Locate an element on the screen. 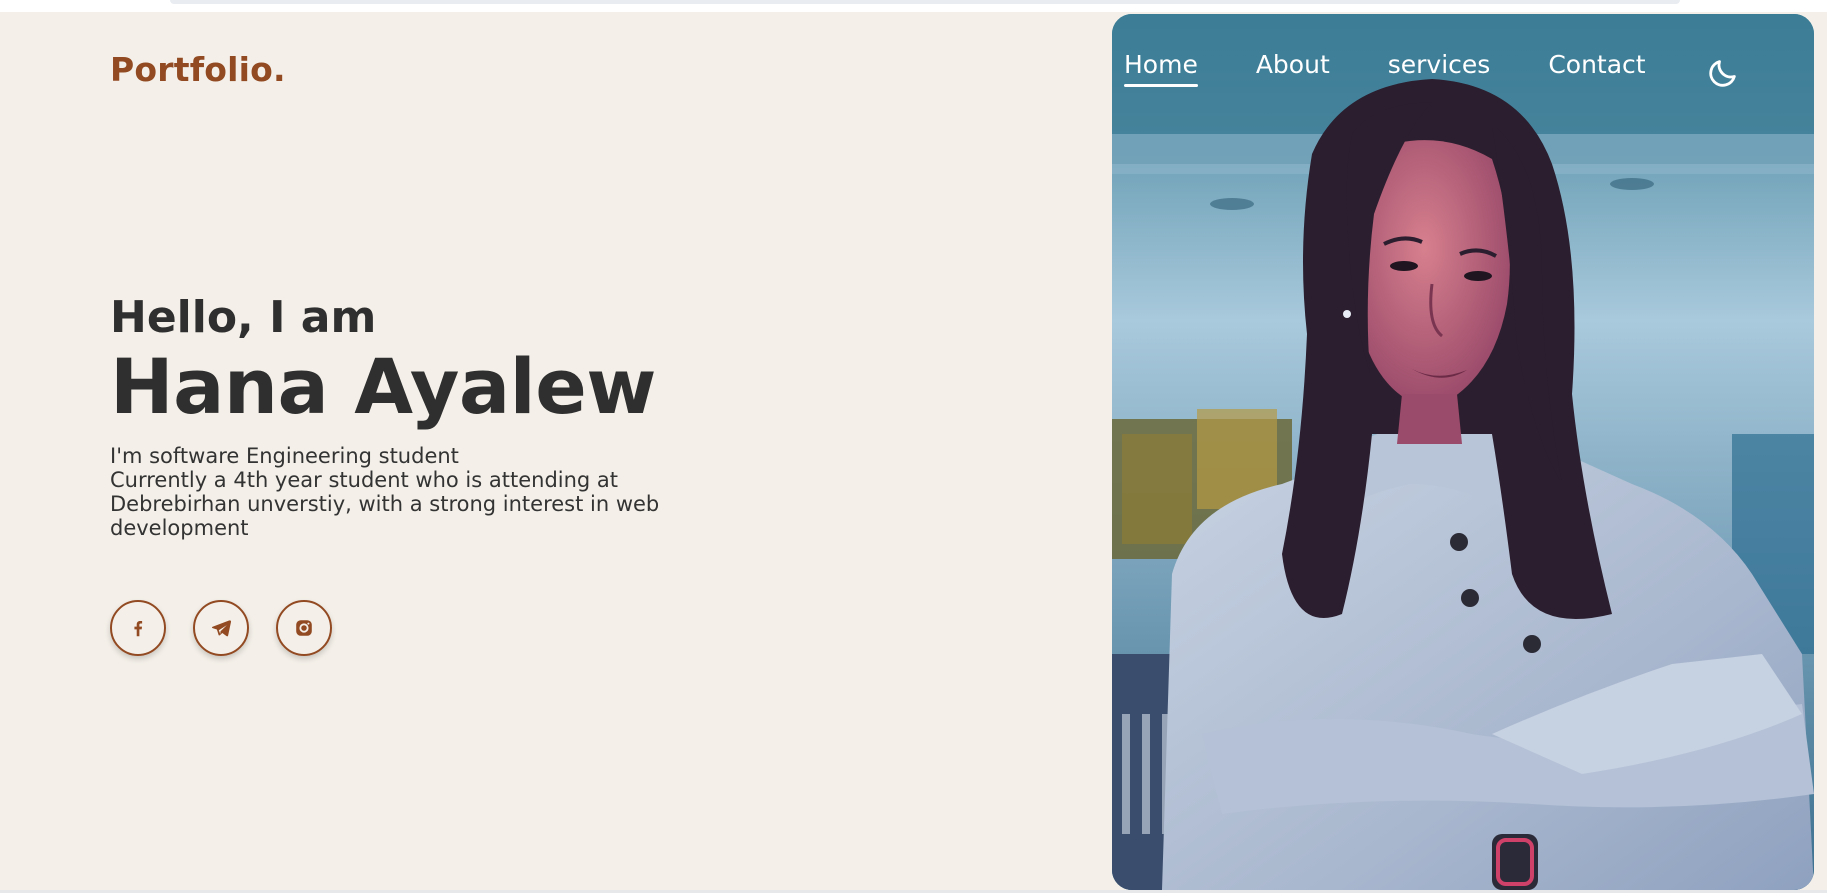 The image size is (1827, 893). telegram-icon is located at coordinates (221, 628).